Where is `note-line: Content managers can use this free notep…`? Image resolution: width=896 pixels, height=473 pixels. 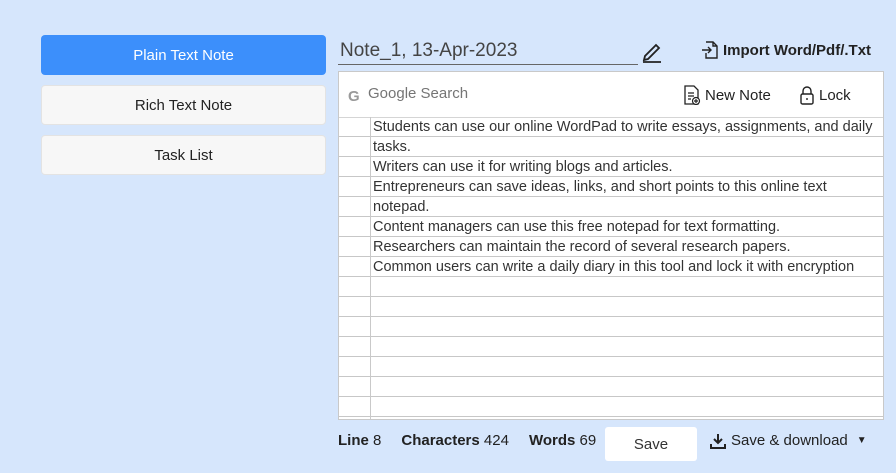
note-line: Content managers can use this free notep… is located at coordinates (577, 227).